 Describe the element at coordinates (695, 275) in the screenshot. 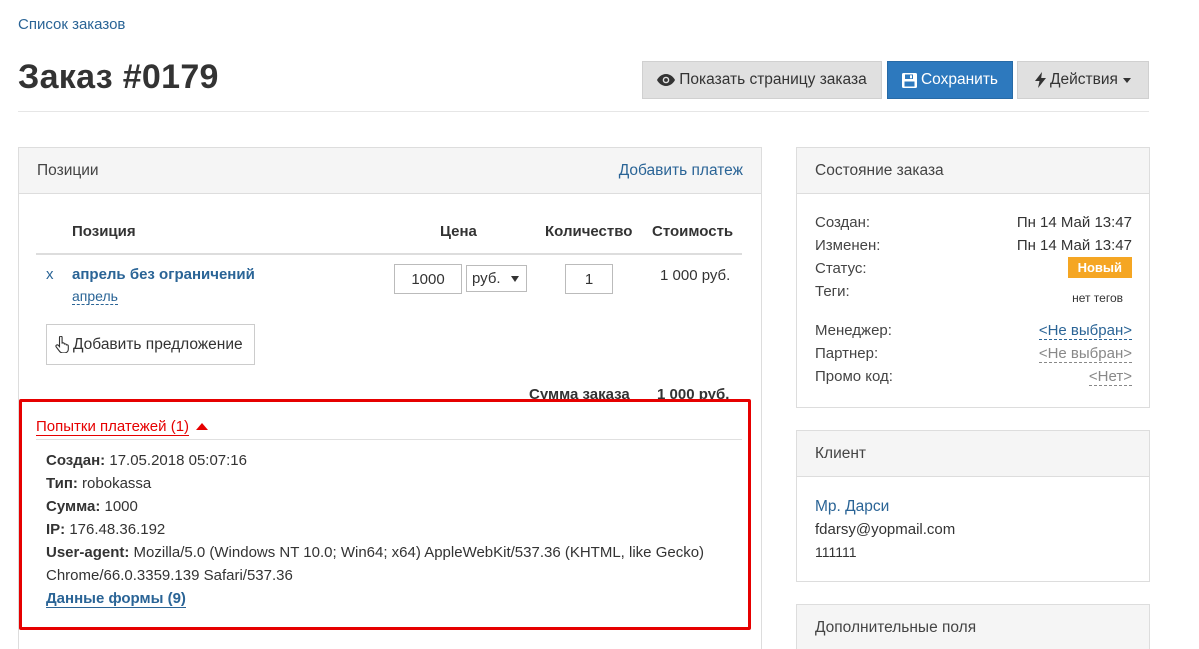

I see `item-cost: 1 000 руб.` at that location.